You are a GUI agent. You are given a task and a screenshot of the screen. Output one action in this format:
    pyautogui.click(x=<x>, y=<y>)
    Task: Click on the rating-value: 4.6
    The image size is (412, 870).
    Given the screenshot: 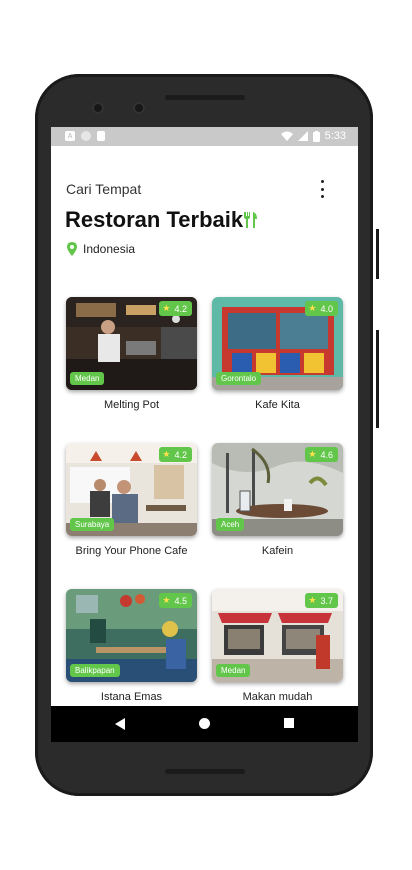 What is the action you would take?
    pyautogui.click(x=326, y=454)
    